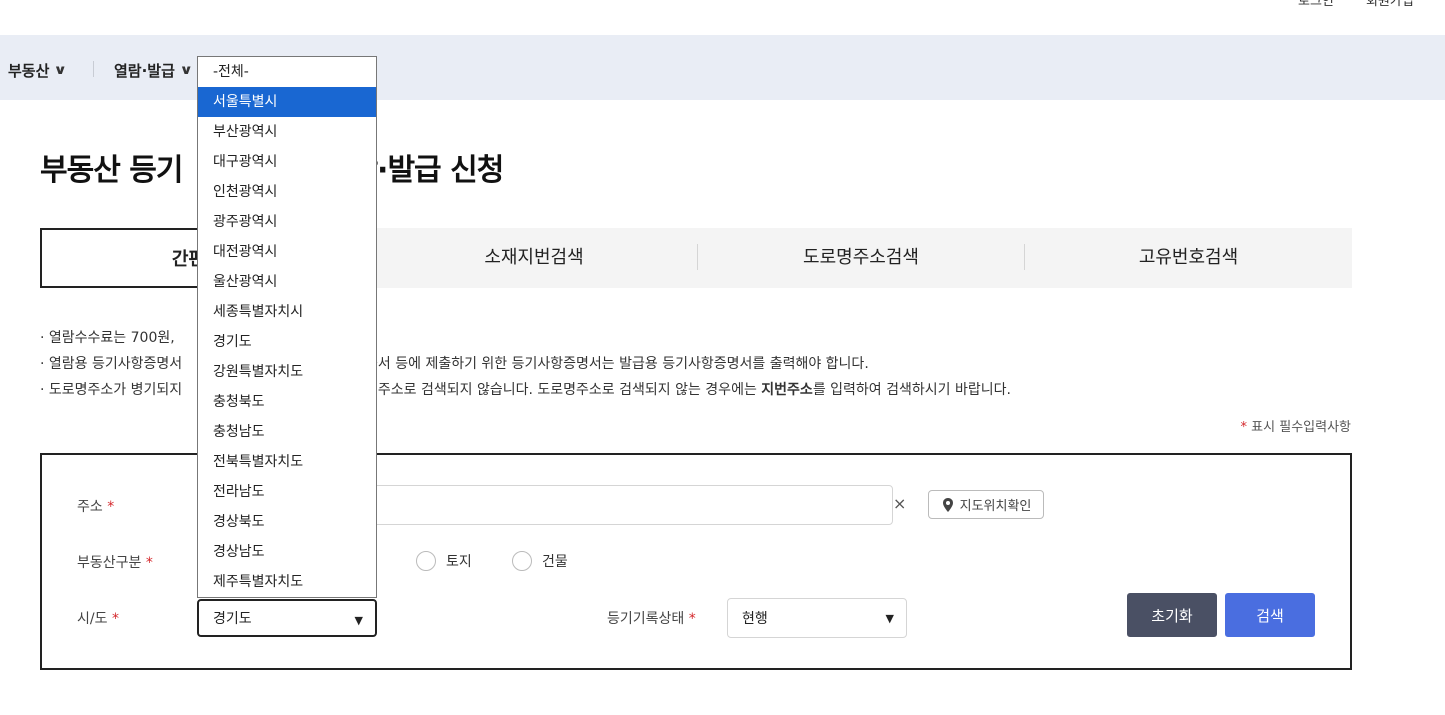 The width and height of the screenshot is (1445, 715). I want to click on label-text: 부동산구분, so click(109, 563).